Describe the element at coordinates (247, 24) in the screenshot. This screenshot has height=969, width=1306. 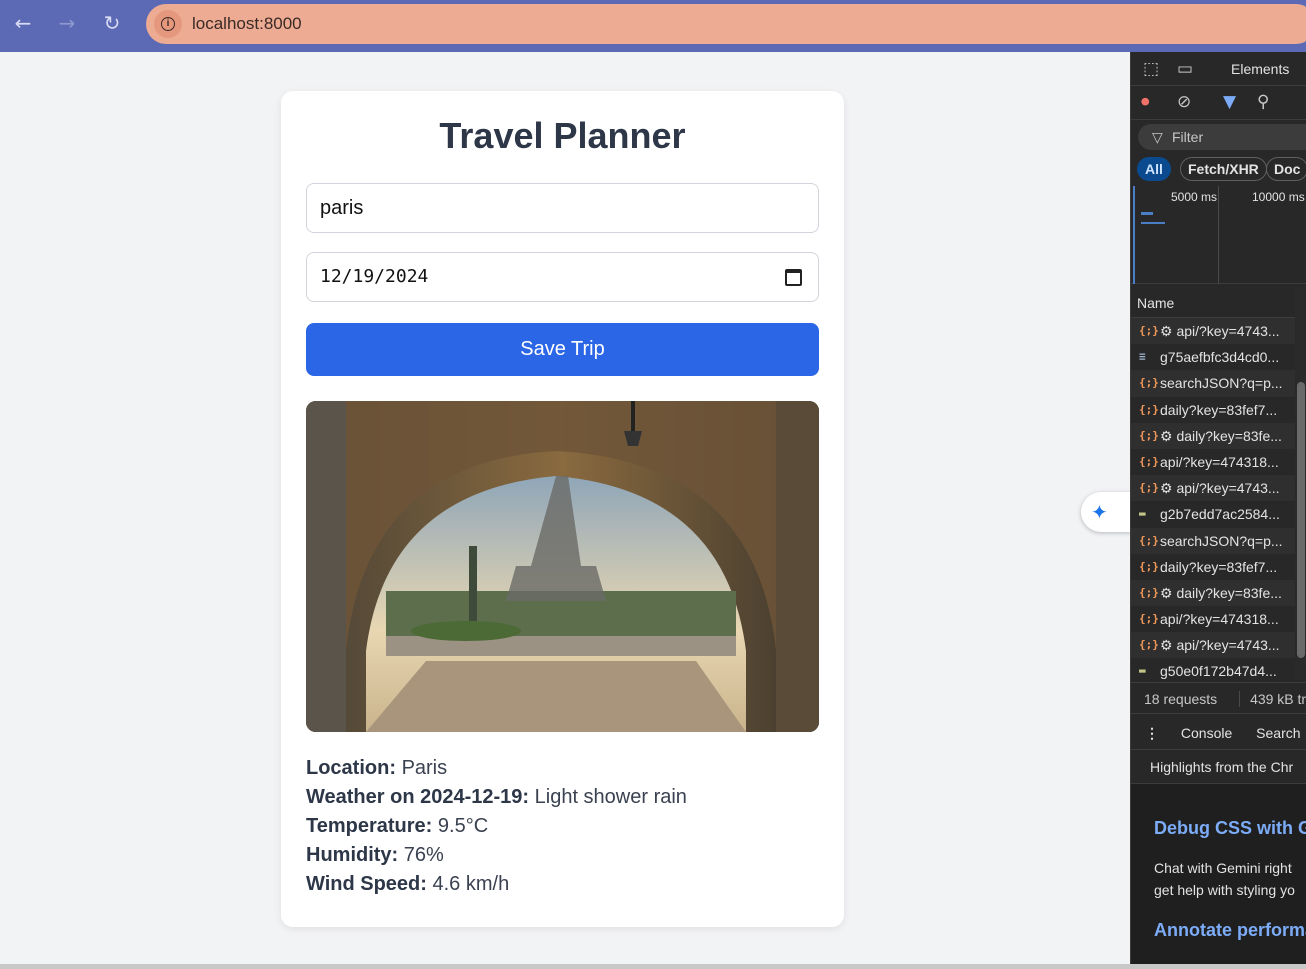
I see `url-text: localhost:8000` at that location.